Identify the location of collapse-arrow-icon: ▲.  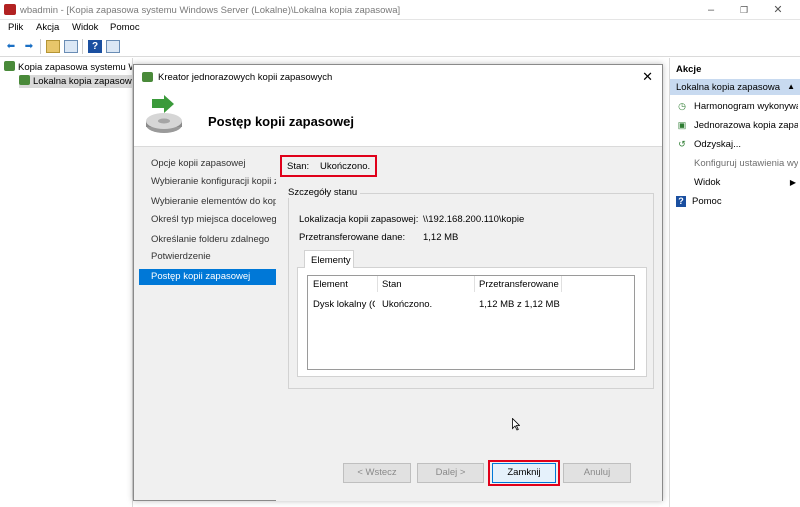
(791, 86).